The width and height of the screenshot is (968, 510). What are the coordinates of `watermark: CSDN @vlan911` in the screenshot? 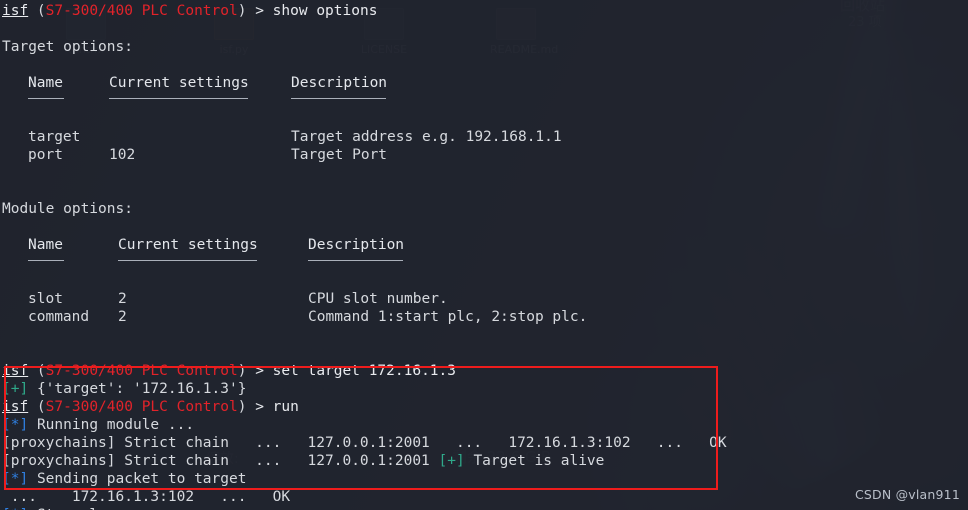 It's located at (907, 494).